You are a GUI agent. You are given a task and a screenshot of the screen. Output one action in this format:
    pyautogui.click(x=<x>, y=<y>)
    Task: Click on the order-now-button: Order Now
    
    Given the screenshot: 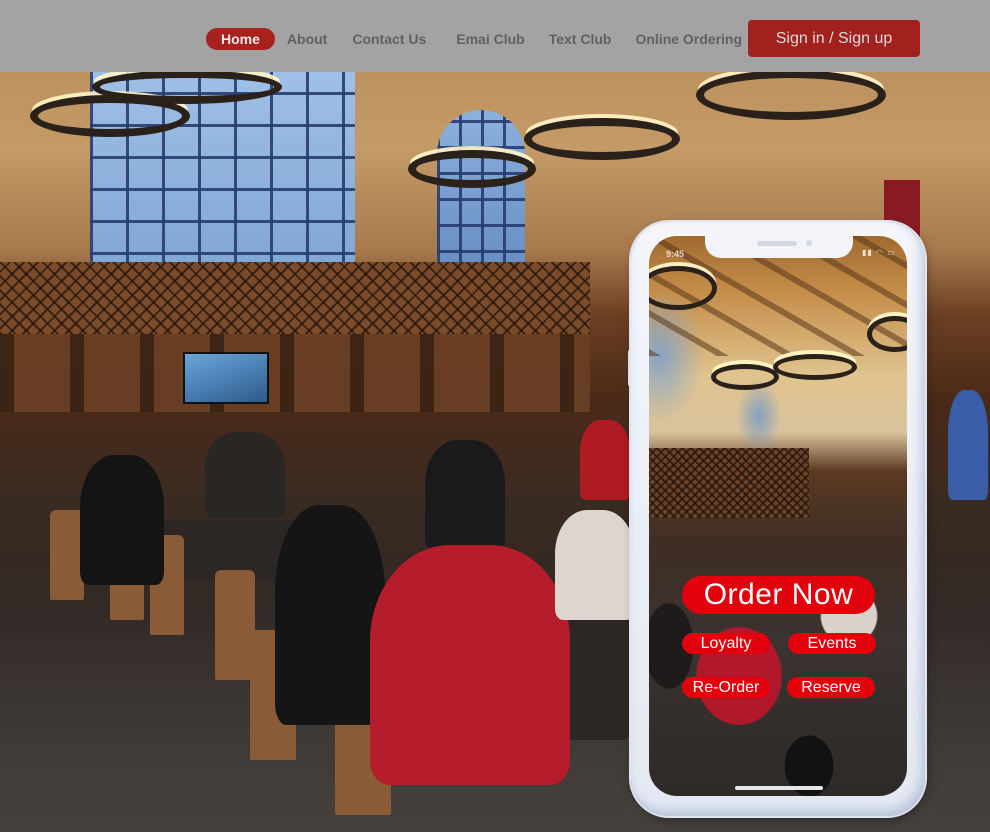 What is the action you would take?
    pyautogui.click(x=778, y=595)
    